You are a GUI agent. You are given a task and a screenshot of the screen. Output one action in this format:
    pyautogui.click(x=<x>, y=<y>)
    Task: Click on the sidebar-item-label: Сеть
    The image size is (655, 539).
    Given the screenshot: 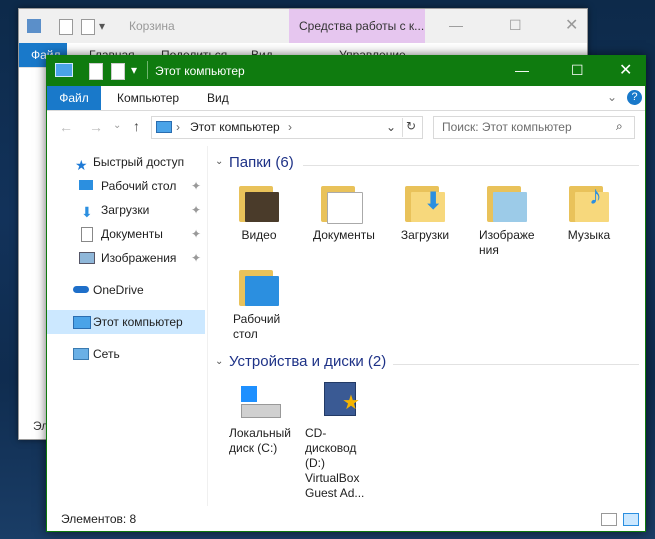 What is the action you would take?
    pyautogui.click(x=106, y=354)
    